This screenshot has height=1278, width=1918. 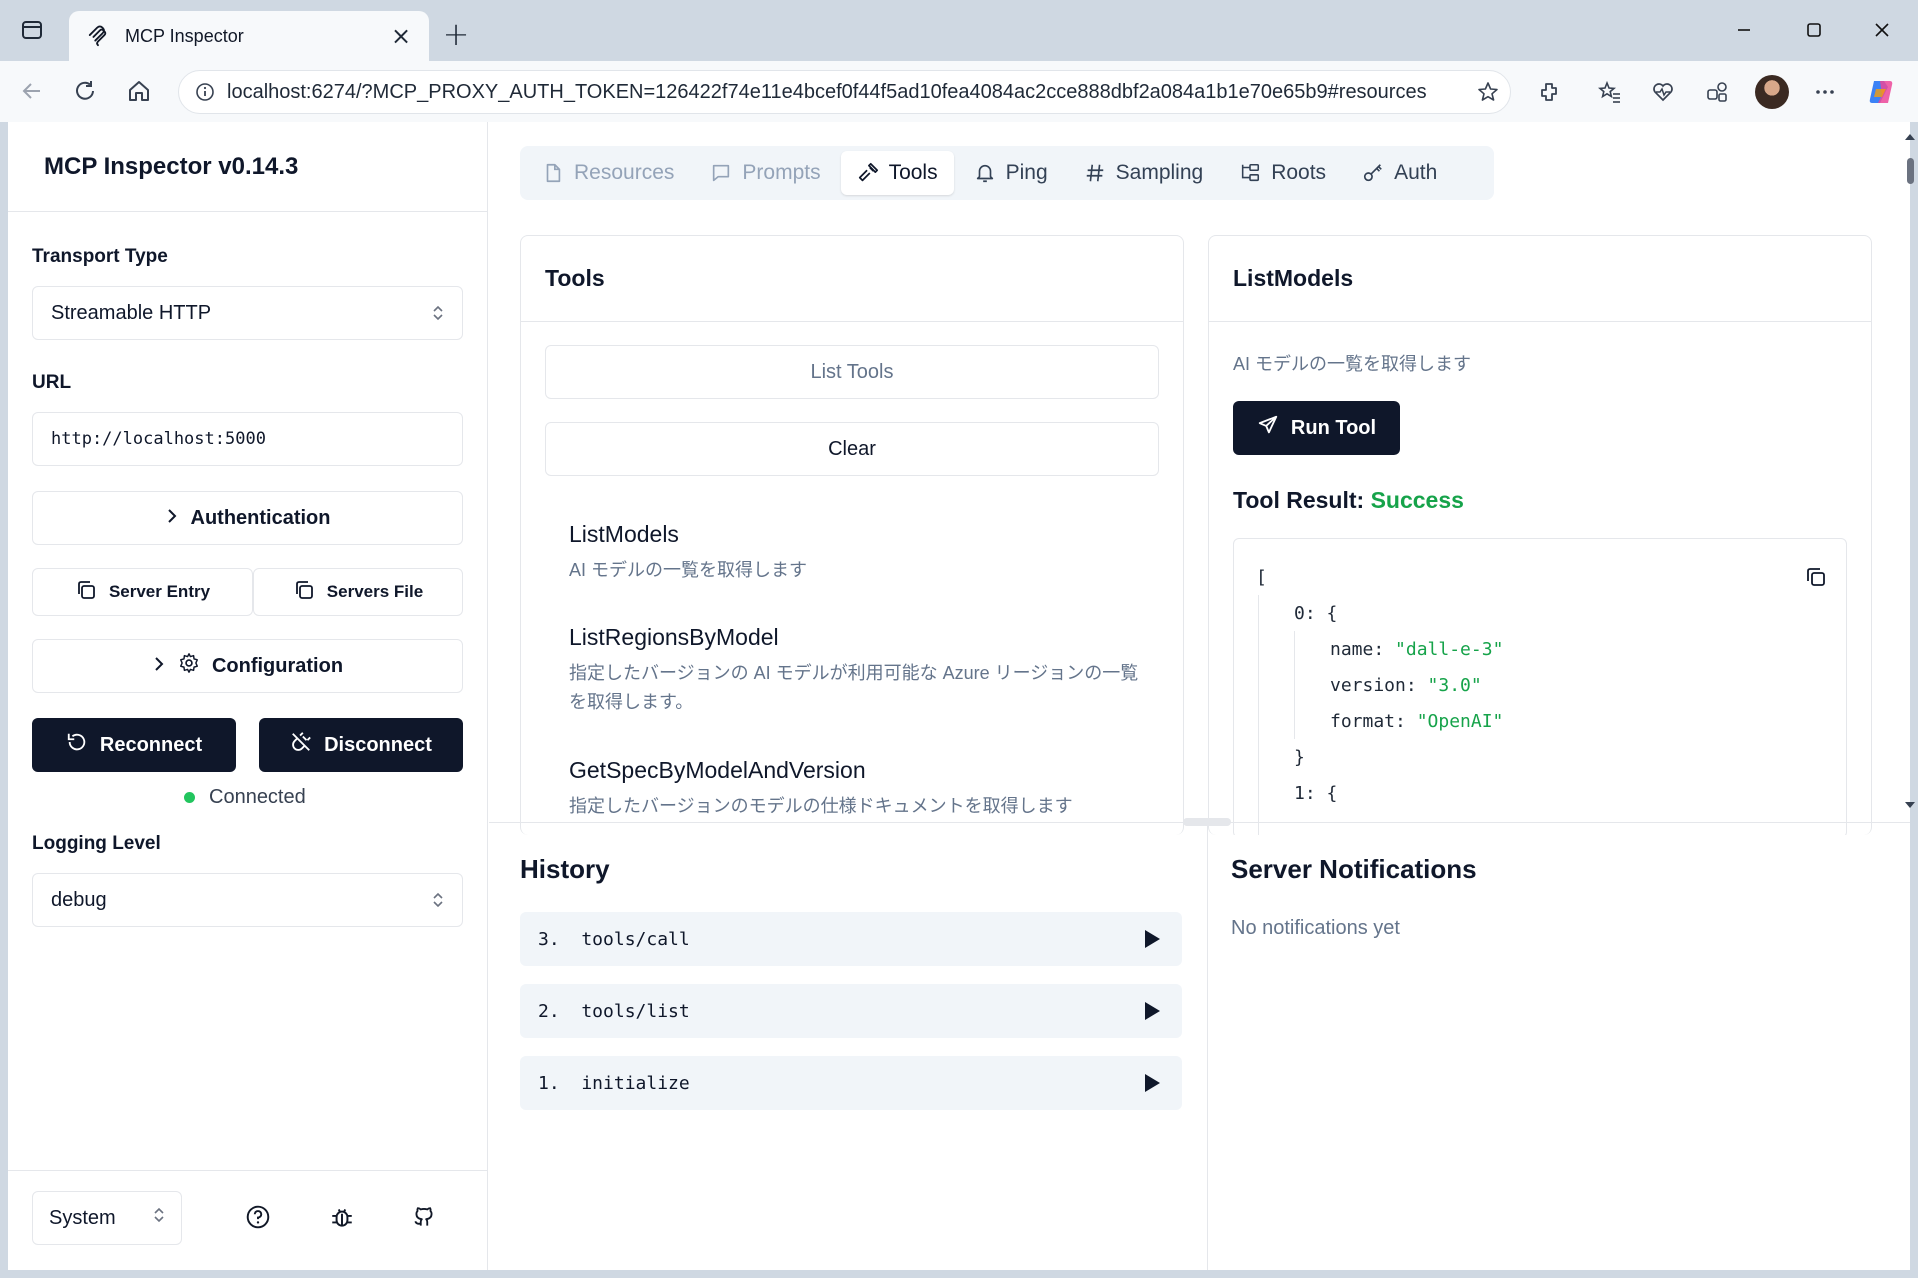 What do you see at coordinates (1417, 649) in the screenshot?
I see `json-name-line: name: "dall-e-3"` at bounding box center [1417, 649].